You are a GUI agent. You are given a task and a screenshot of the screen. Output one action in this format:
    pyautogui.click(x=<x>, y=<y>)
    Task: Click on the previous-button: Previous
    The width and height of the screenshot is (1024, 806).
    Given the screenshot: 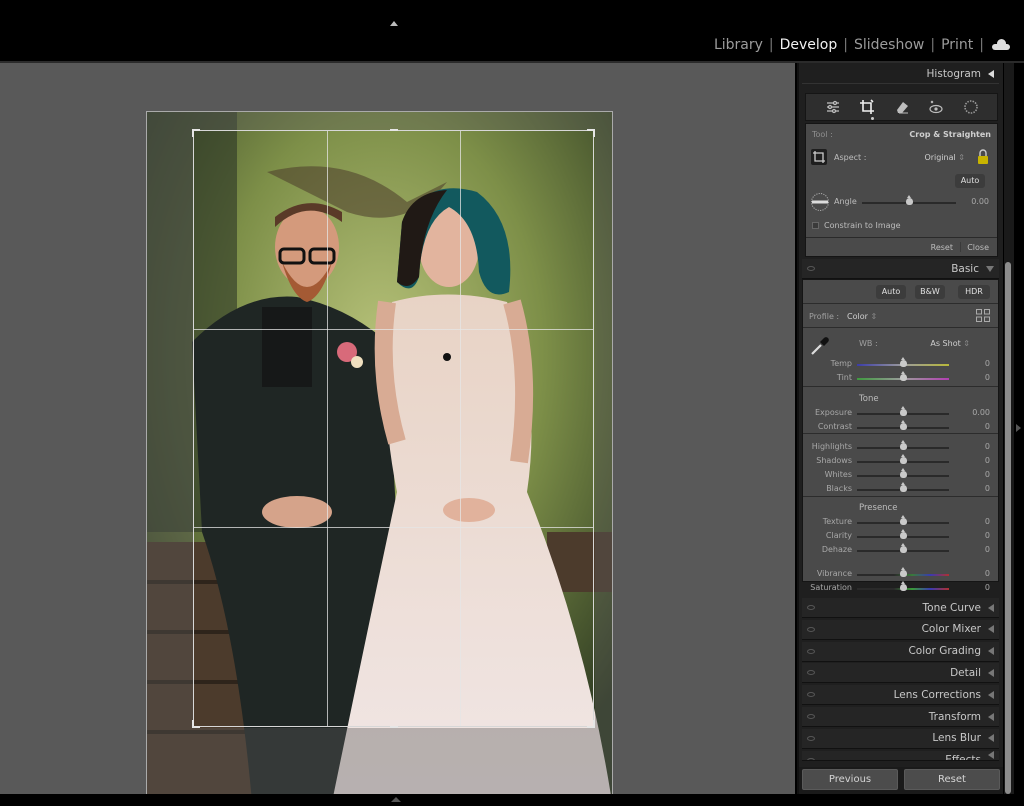 What is the action you would take?
    pyautogui.click(x=850, y=779)
    